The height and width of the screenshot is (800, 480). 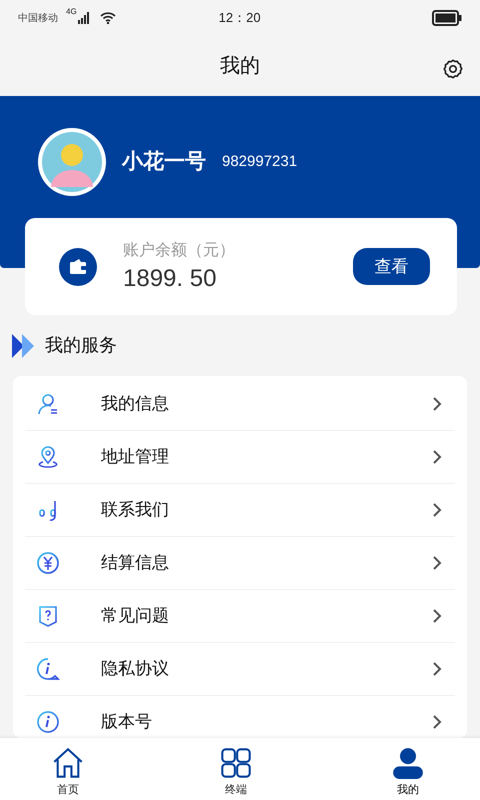 What do you see at coordinates (260, 162) in the screenshot?
I see `user-id: 982997231` at bounding box center [260, 162].